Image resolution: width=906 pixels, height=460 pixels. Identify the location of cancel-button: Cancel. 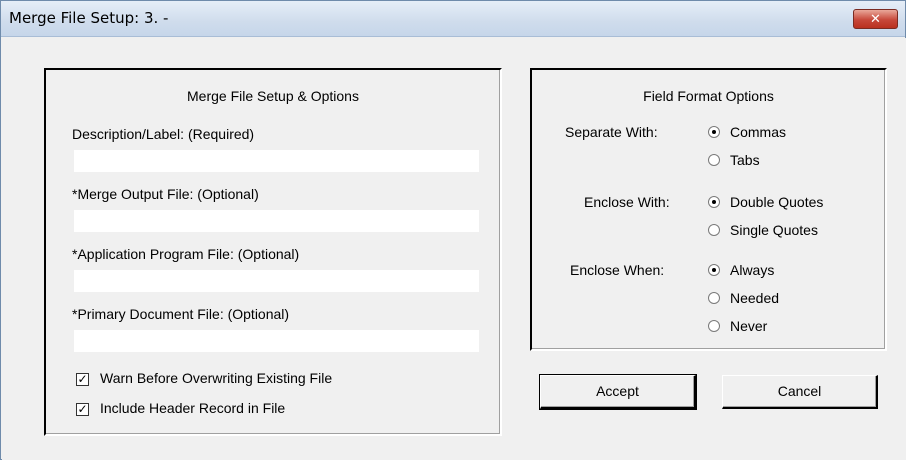
(800, 392).